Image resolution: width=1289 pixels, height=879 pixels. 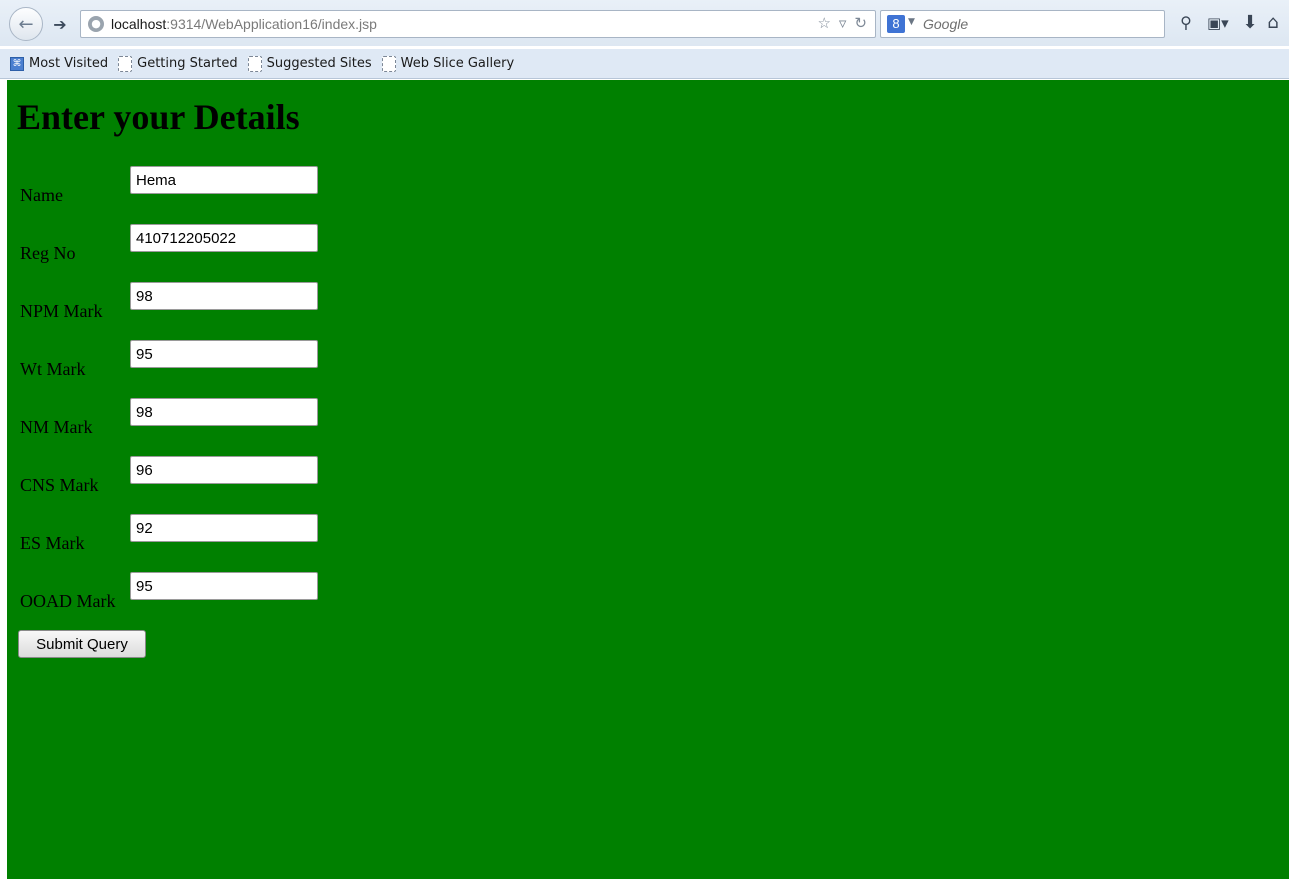 I want to click on ooad-mark-field, so click(x=224, y=586).